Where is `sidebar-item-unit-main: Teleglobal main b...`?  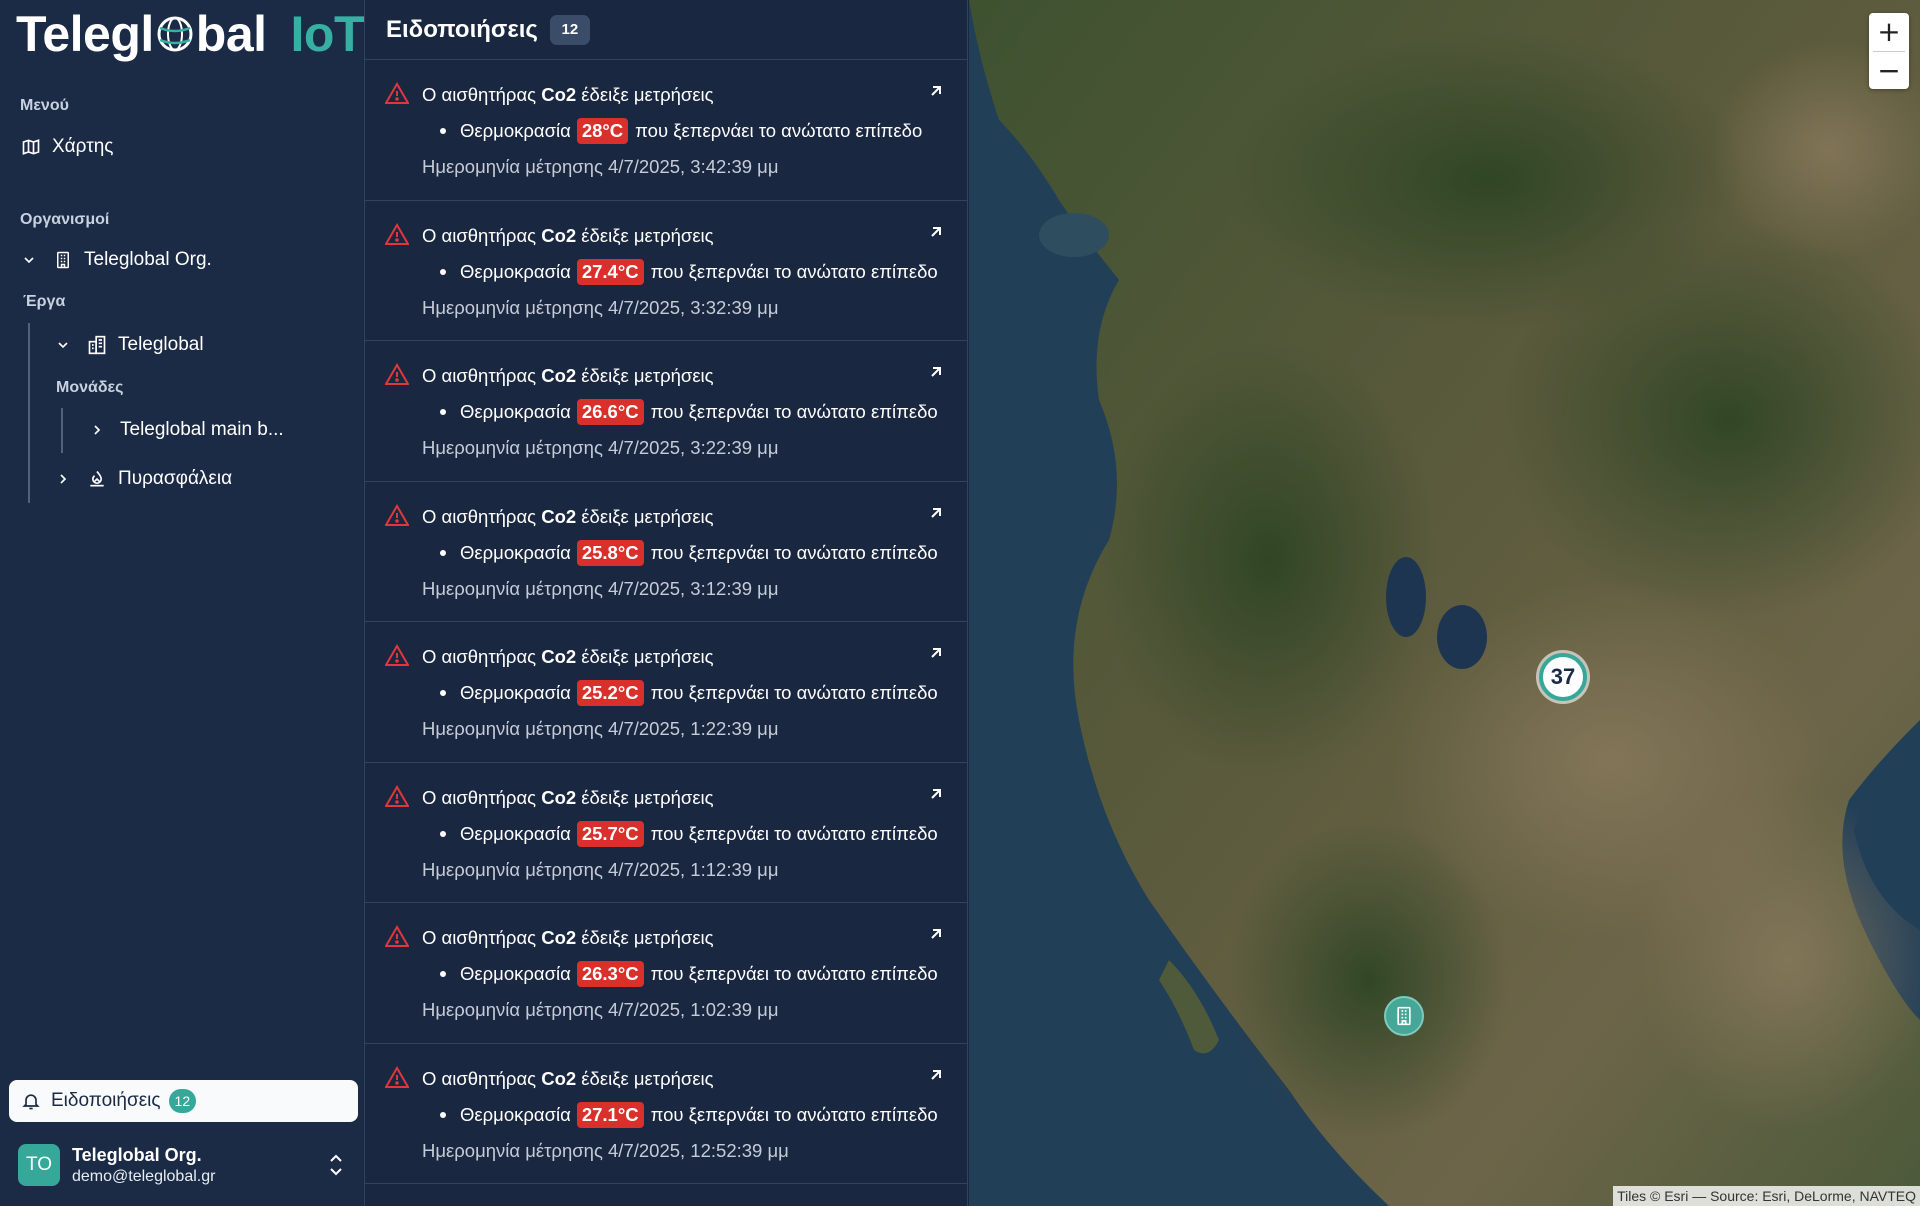
sidebar-item-unit-main: Teleglobal main b... is located at coordinates (186, 430).